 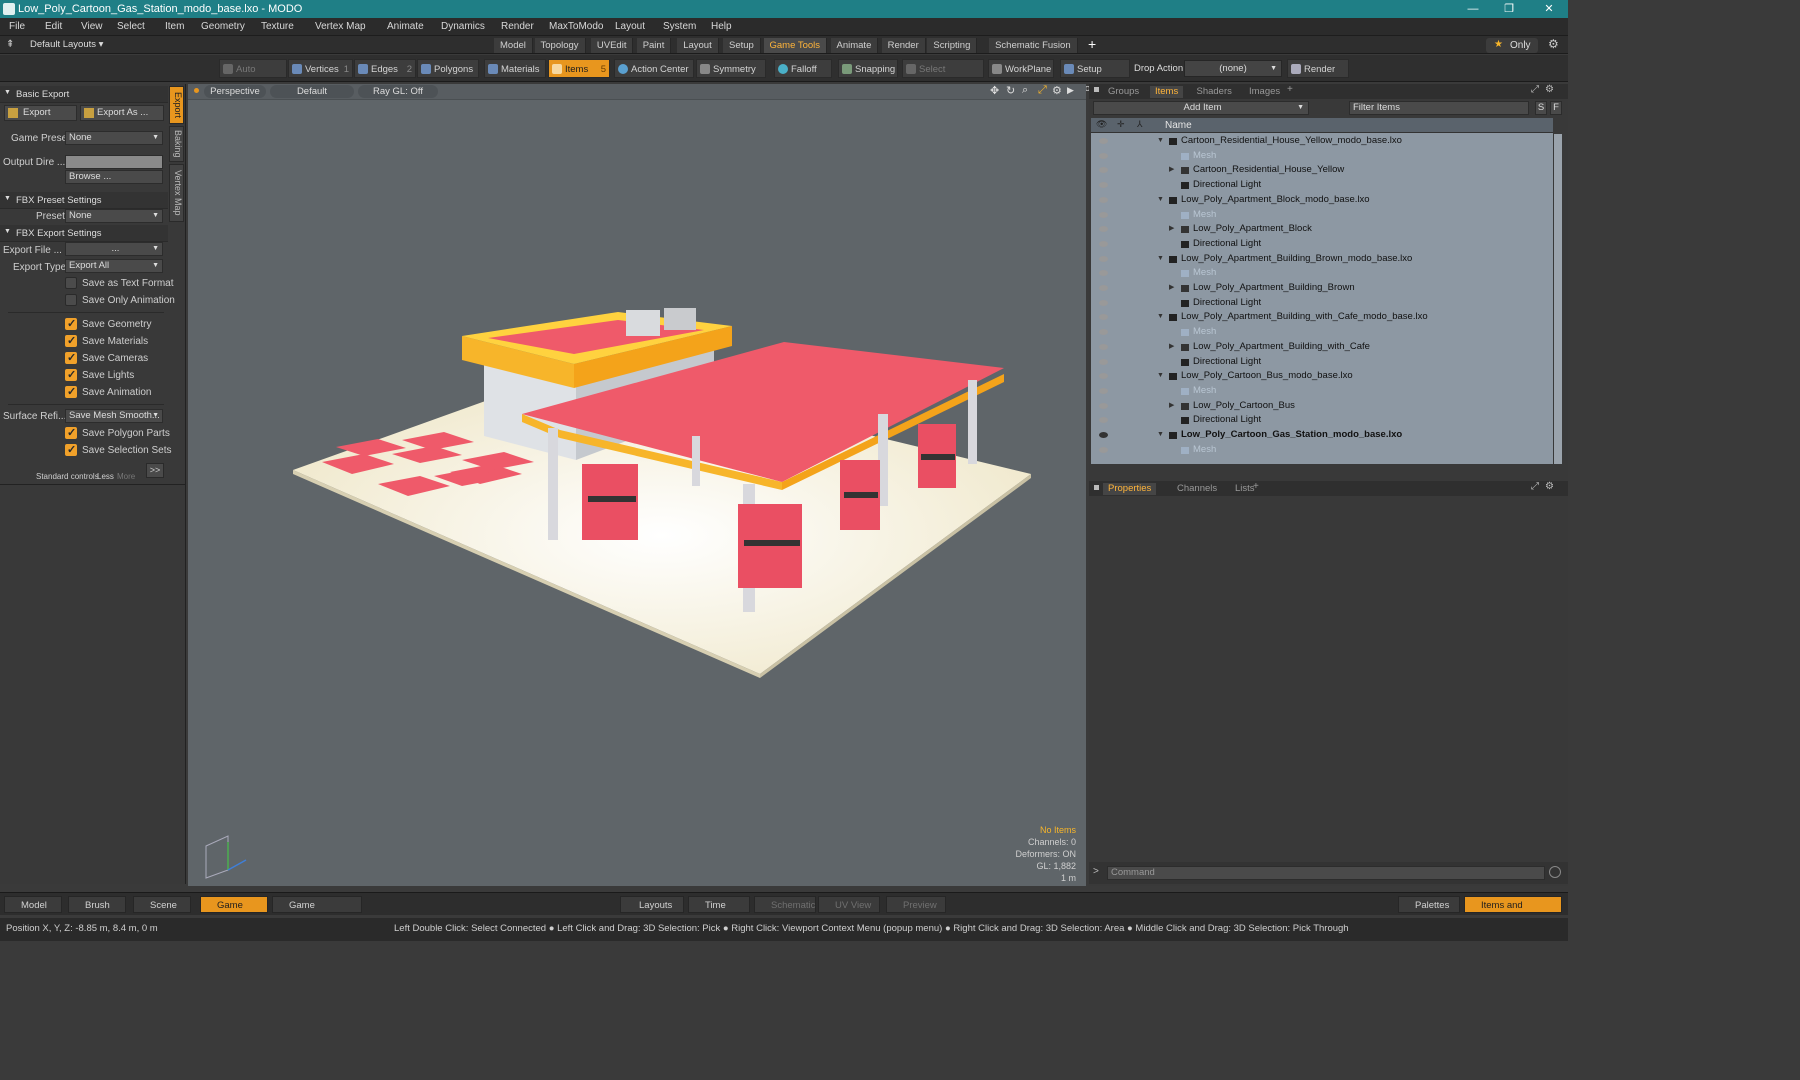 I want to click on command-history-icon, so click(x=1555, y=872).